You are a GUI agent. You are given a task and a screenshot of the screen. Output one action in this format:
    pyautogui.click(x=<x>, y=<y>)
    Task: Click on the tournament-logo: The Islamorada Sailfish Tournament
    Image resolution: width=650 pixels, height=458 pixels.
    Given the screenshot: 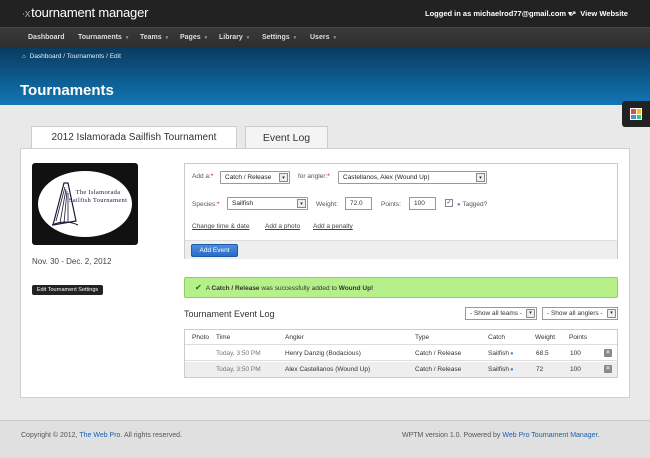 What is the action you would take?
    pyautogui.click(x=85, y=204)
    